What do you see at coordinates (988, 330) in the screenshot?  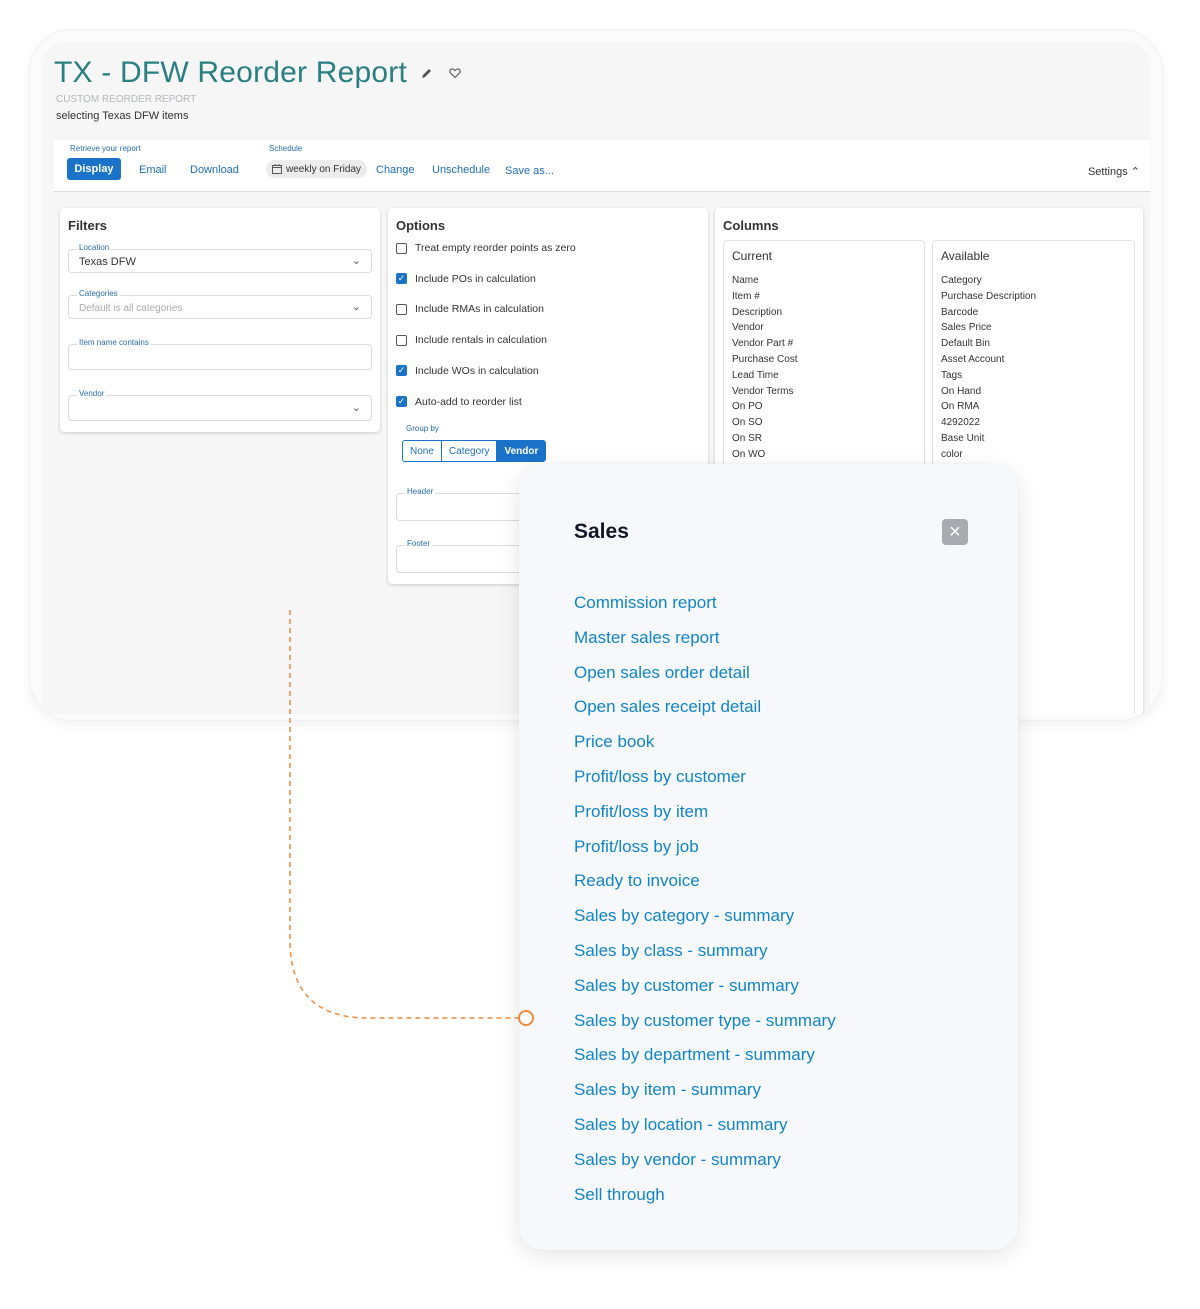 I see `column-item: Sales Price` at bounding box center [988, 330].